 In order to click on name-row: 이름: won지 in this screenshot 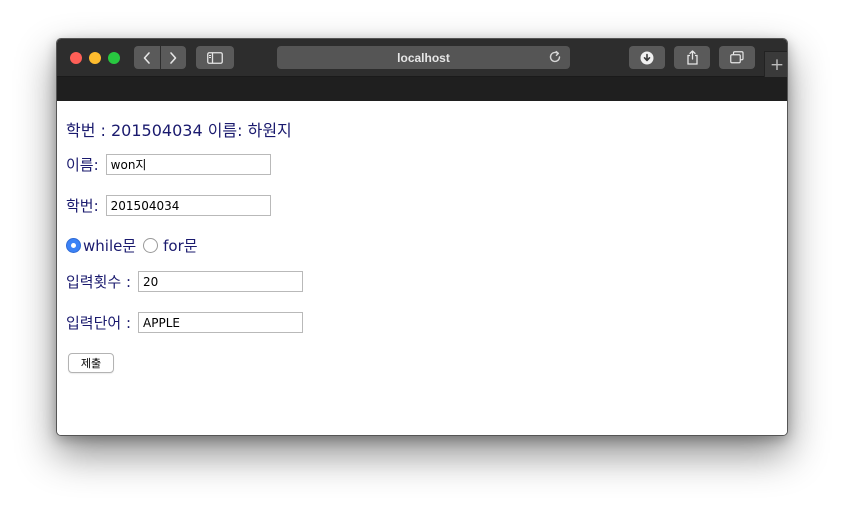, I will do `click(168, 164)`.